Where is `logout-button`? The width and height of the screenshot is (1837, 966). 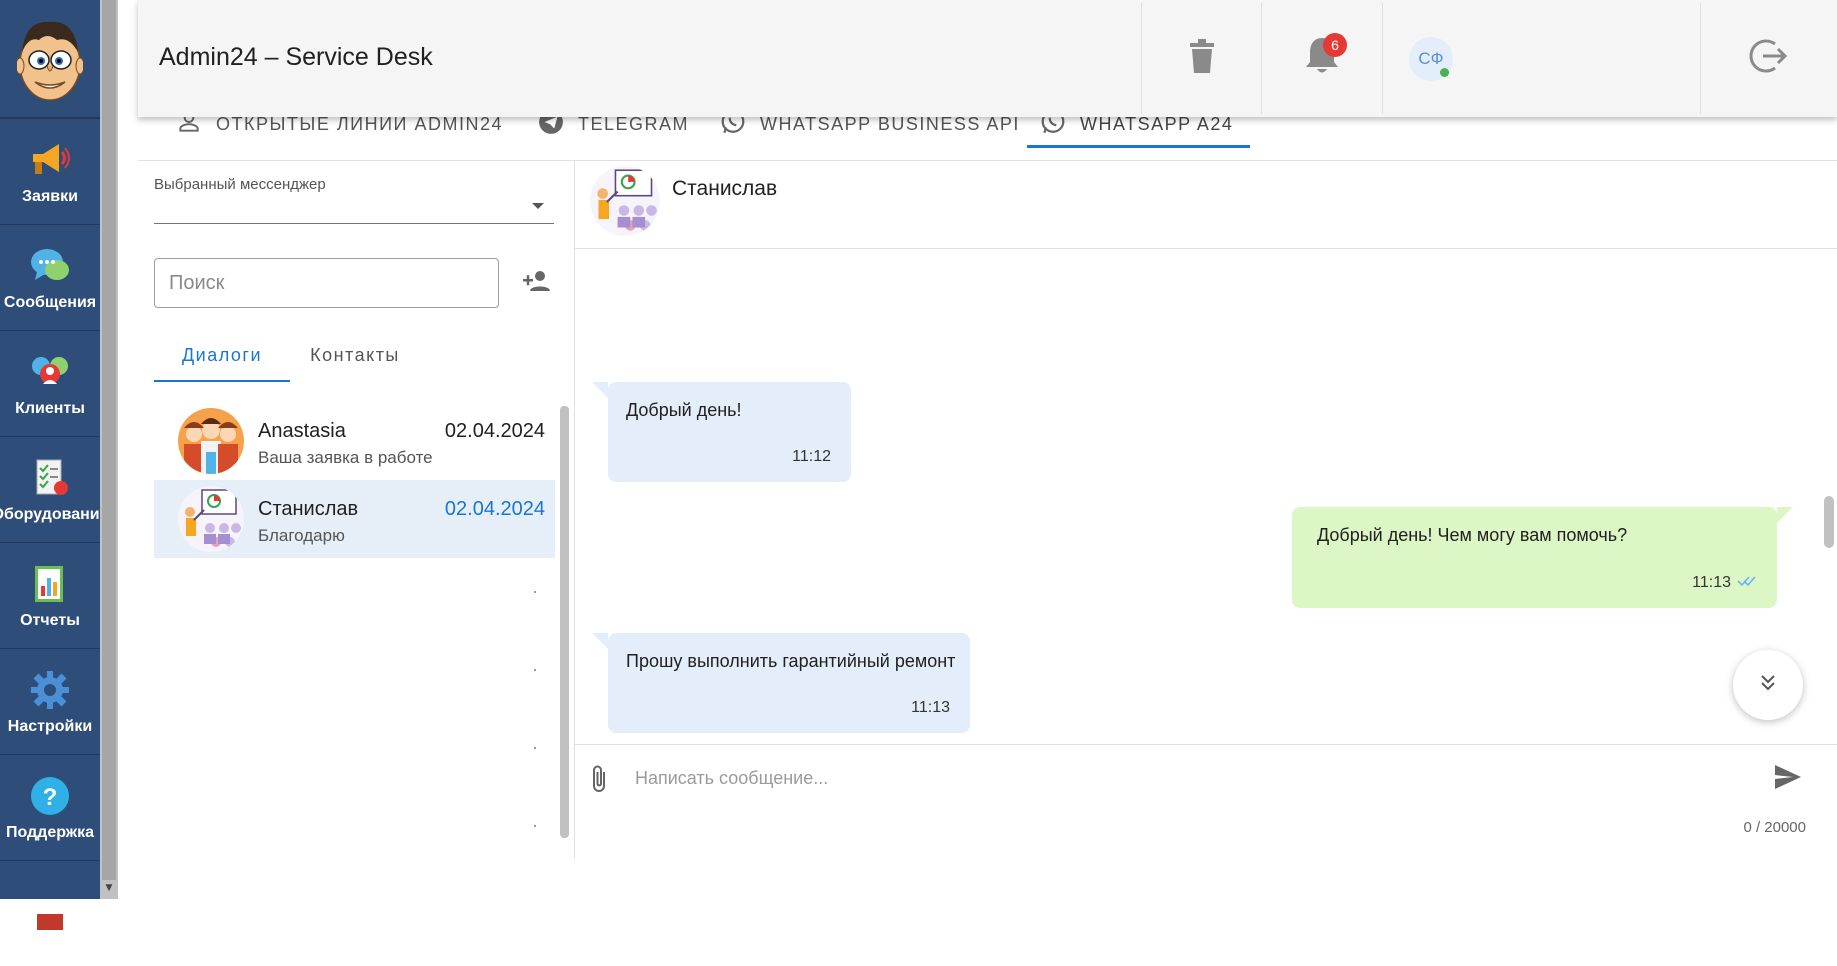
logout-button is located at coordinates (1768, 58).